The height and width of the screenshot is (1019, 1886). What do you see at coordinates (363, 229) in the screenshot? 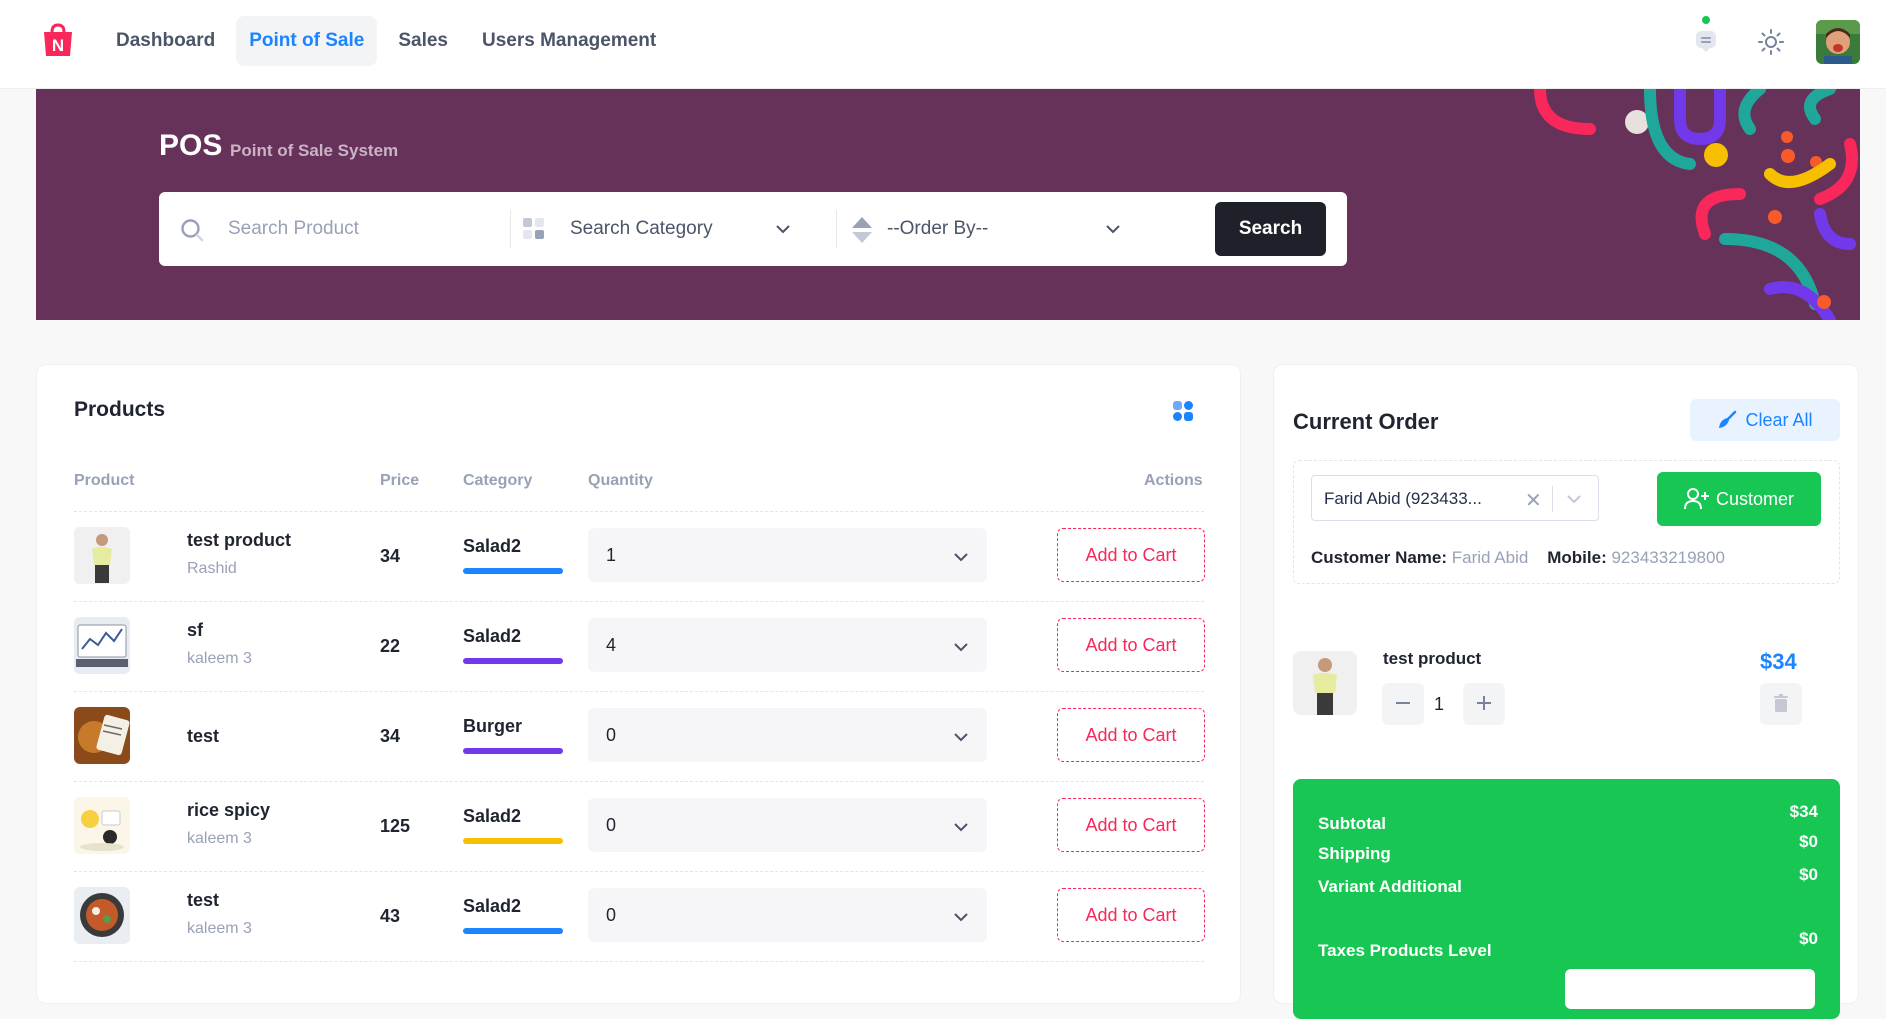
I see `search-product-input` at bounding box center [363, 229].